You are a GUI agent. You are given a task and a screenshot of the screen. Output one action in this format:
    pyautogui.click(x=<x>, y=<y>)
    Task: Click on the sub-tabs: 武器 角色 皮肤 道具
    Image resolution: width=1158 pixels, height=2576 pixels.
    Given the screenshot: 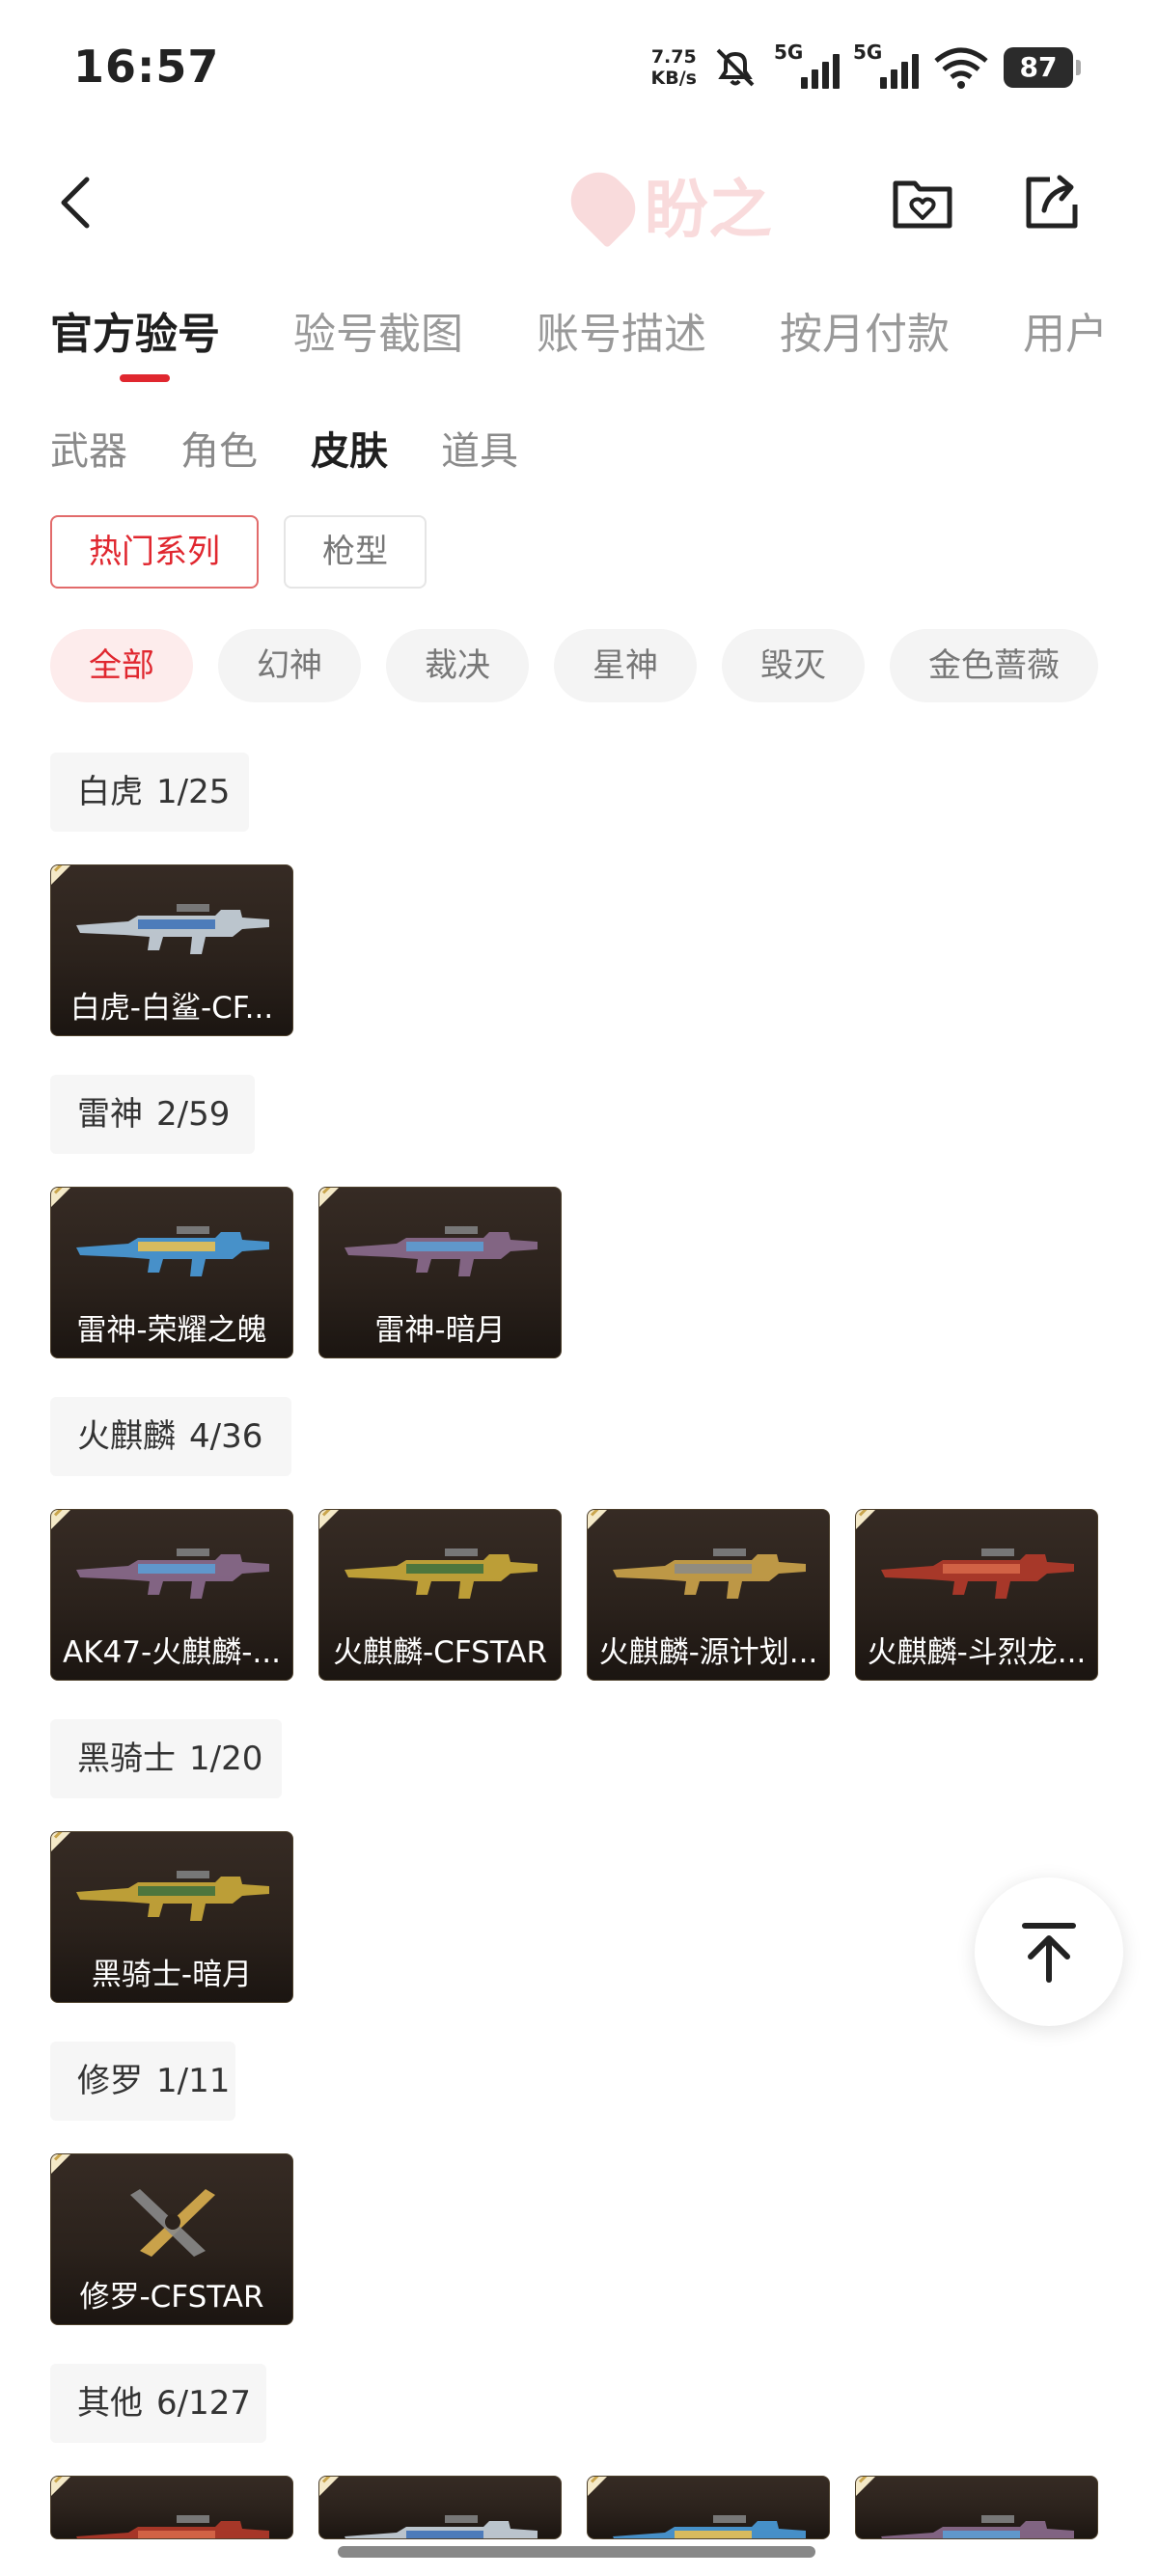 What is the action you would take?
    pyautogui.click(x=284, y=448)
    